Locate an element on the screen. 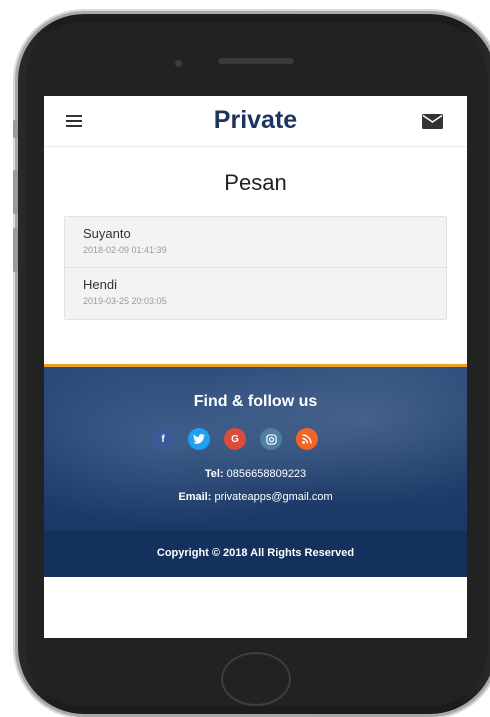 Image resolution: width=490 pixels, height=717 pixels. rss-icon is located at coordinates (307, 439).